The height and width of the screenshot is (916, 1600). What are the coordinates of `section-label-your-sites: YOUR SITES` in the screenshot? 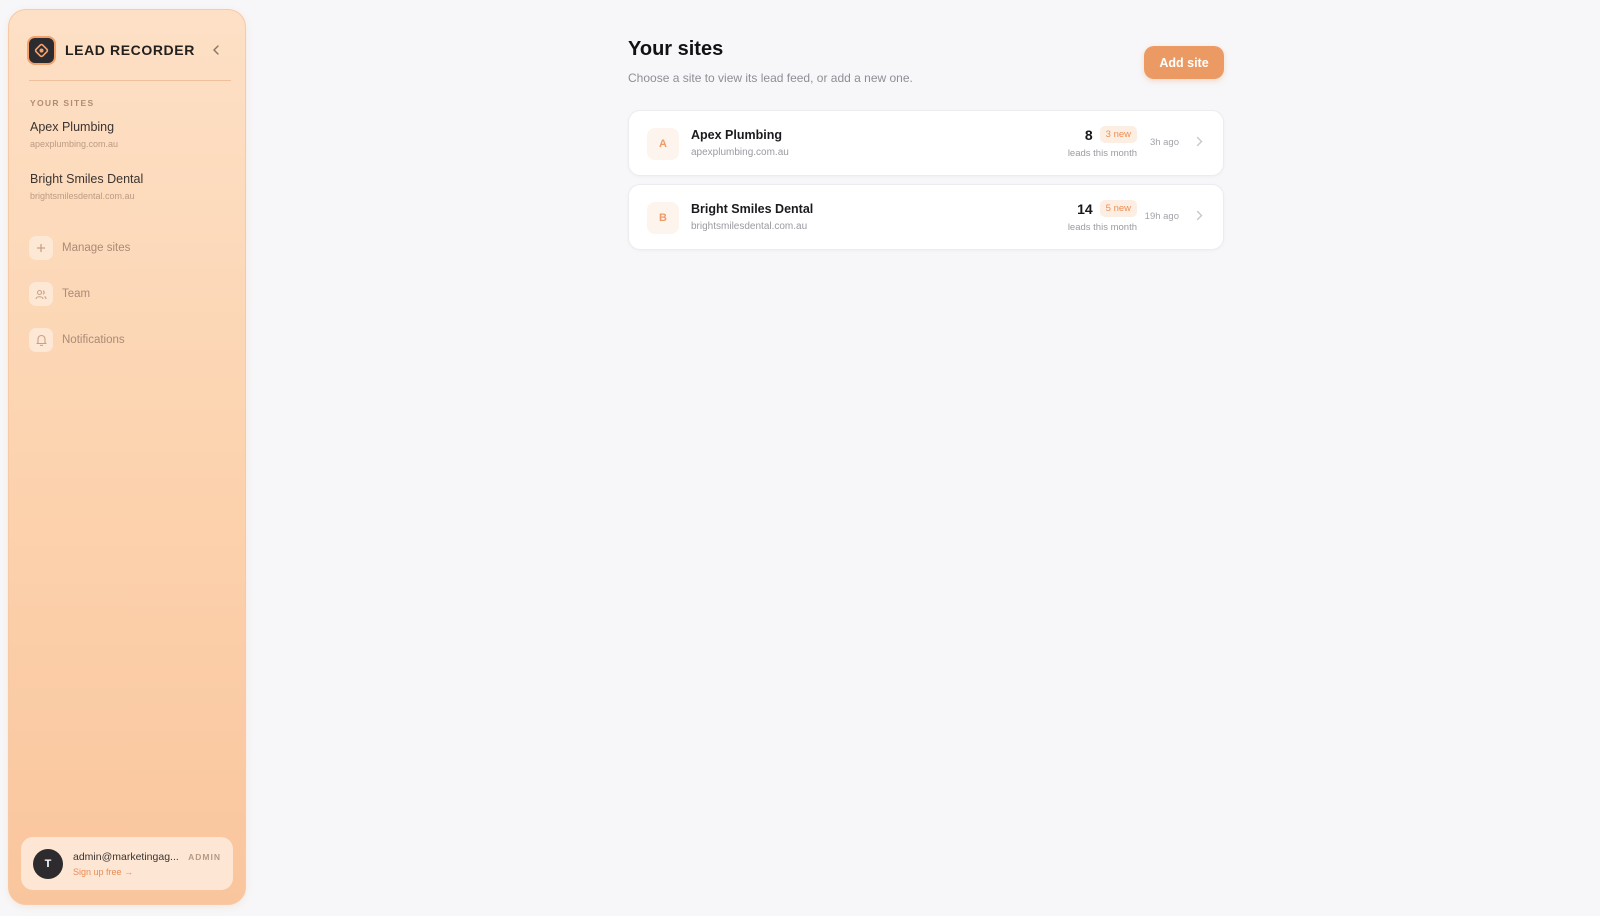 It's located at (62, 103).